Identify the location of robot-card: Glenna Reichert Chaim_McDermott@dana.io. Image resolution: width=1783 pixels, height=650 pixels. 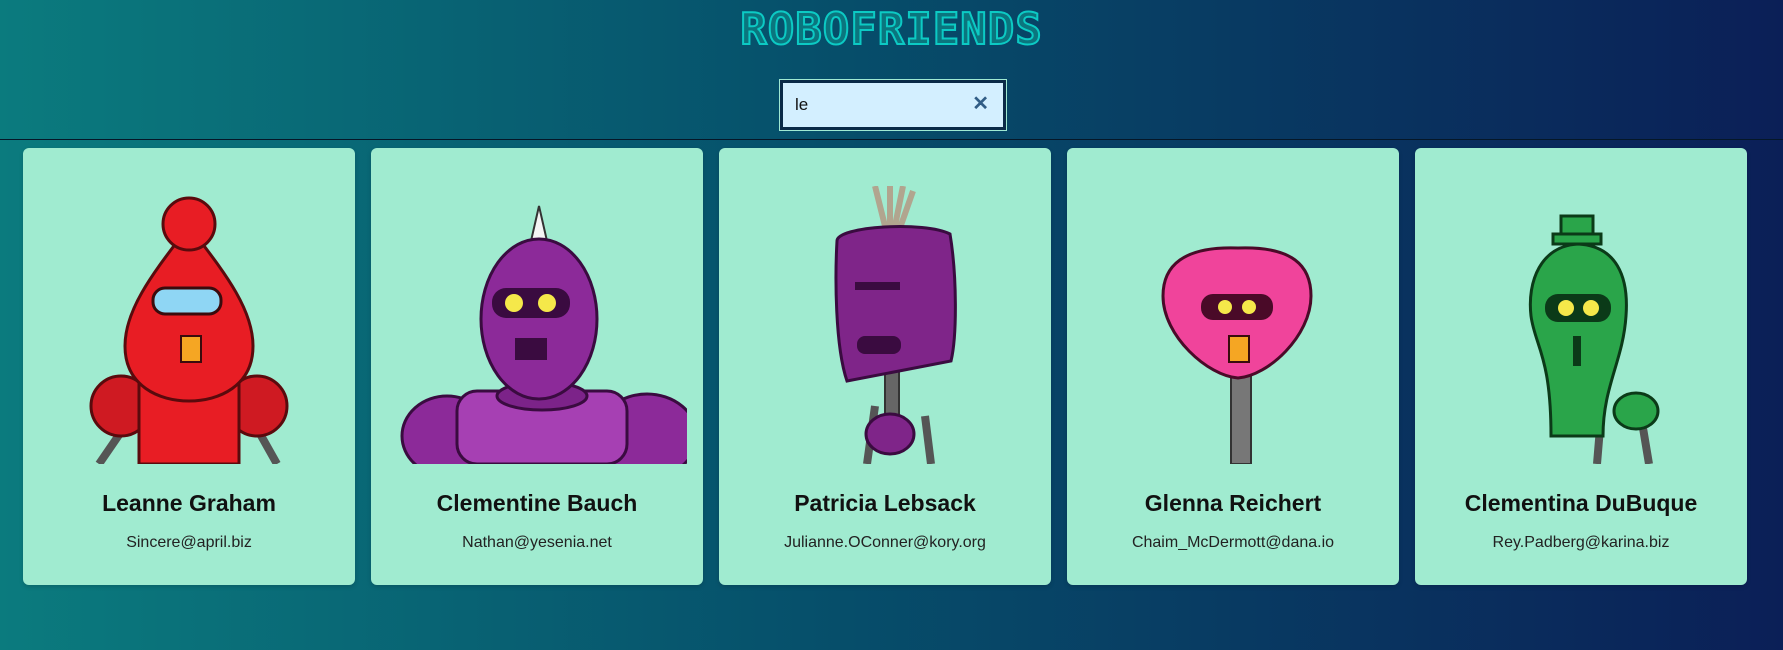
(1233, 366).